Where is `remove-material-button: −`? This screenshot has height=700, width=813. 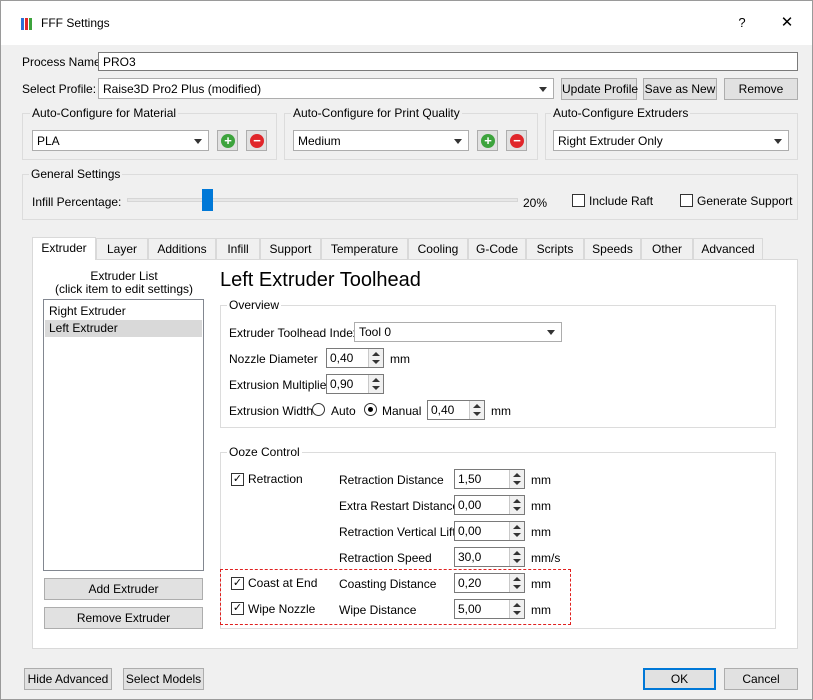
remove-material-button: − is located at coordinates (256, 140).